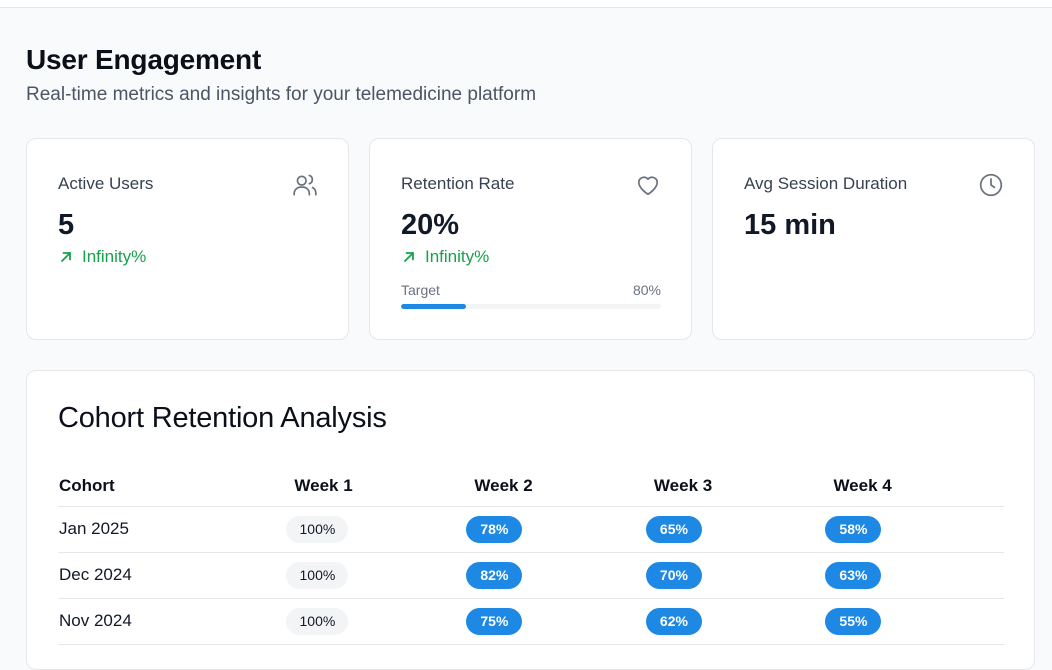 The image size is (1052, 670). What do you see at coordinates (853, 529) in the screenshot?
I see `retention-pill: 58%` at bounding box center [853, 529].